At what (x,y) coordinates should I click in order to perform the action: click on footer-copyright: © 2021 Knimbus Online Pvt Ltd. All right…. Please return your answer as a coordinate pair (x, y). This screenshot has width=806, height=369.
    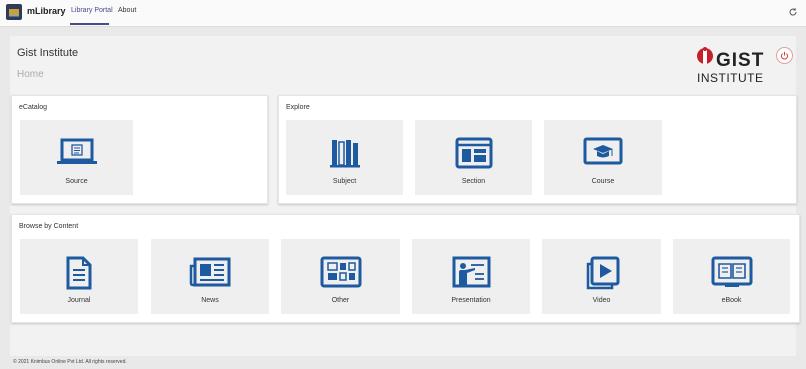
    Looking at the image, I should click on (70, 362).